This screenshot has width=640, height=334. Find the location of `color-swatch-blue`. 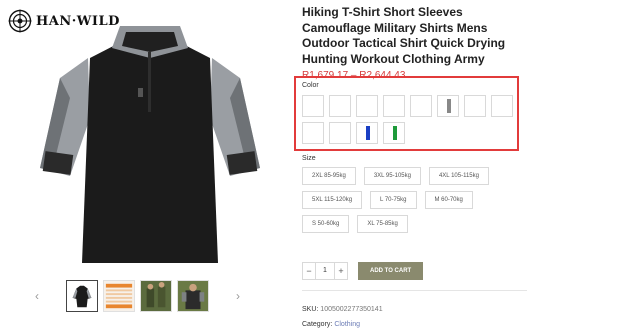

color-swatch-blue is located at coordinates (367, 133).